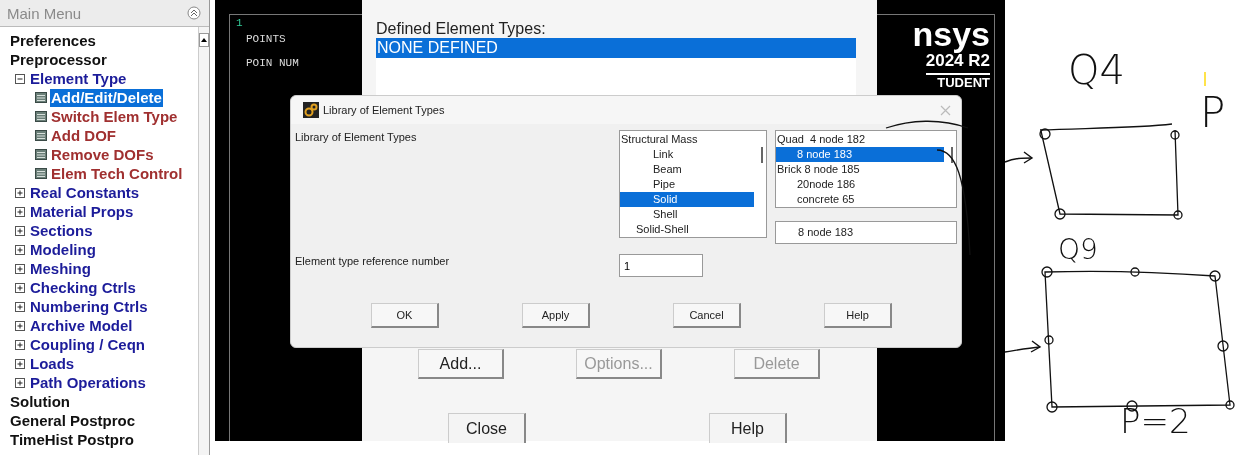 The image size is (1241, 455). I want to click on menu-item: Coupling / Ceqn, so click(87, 344).